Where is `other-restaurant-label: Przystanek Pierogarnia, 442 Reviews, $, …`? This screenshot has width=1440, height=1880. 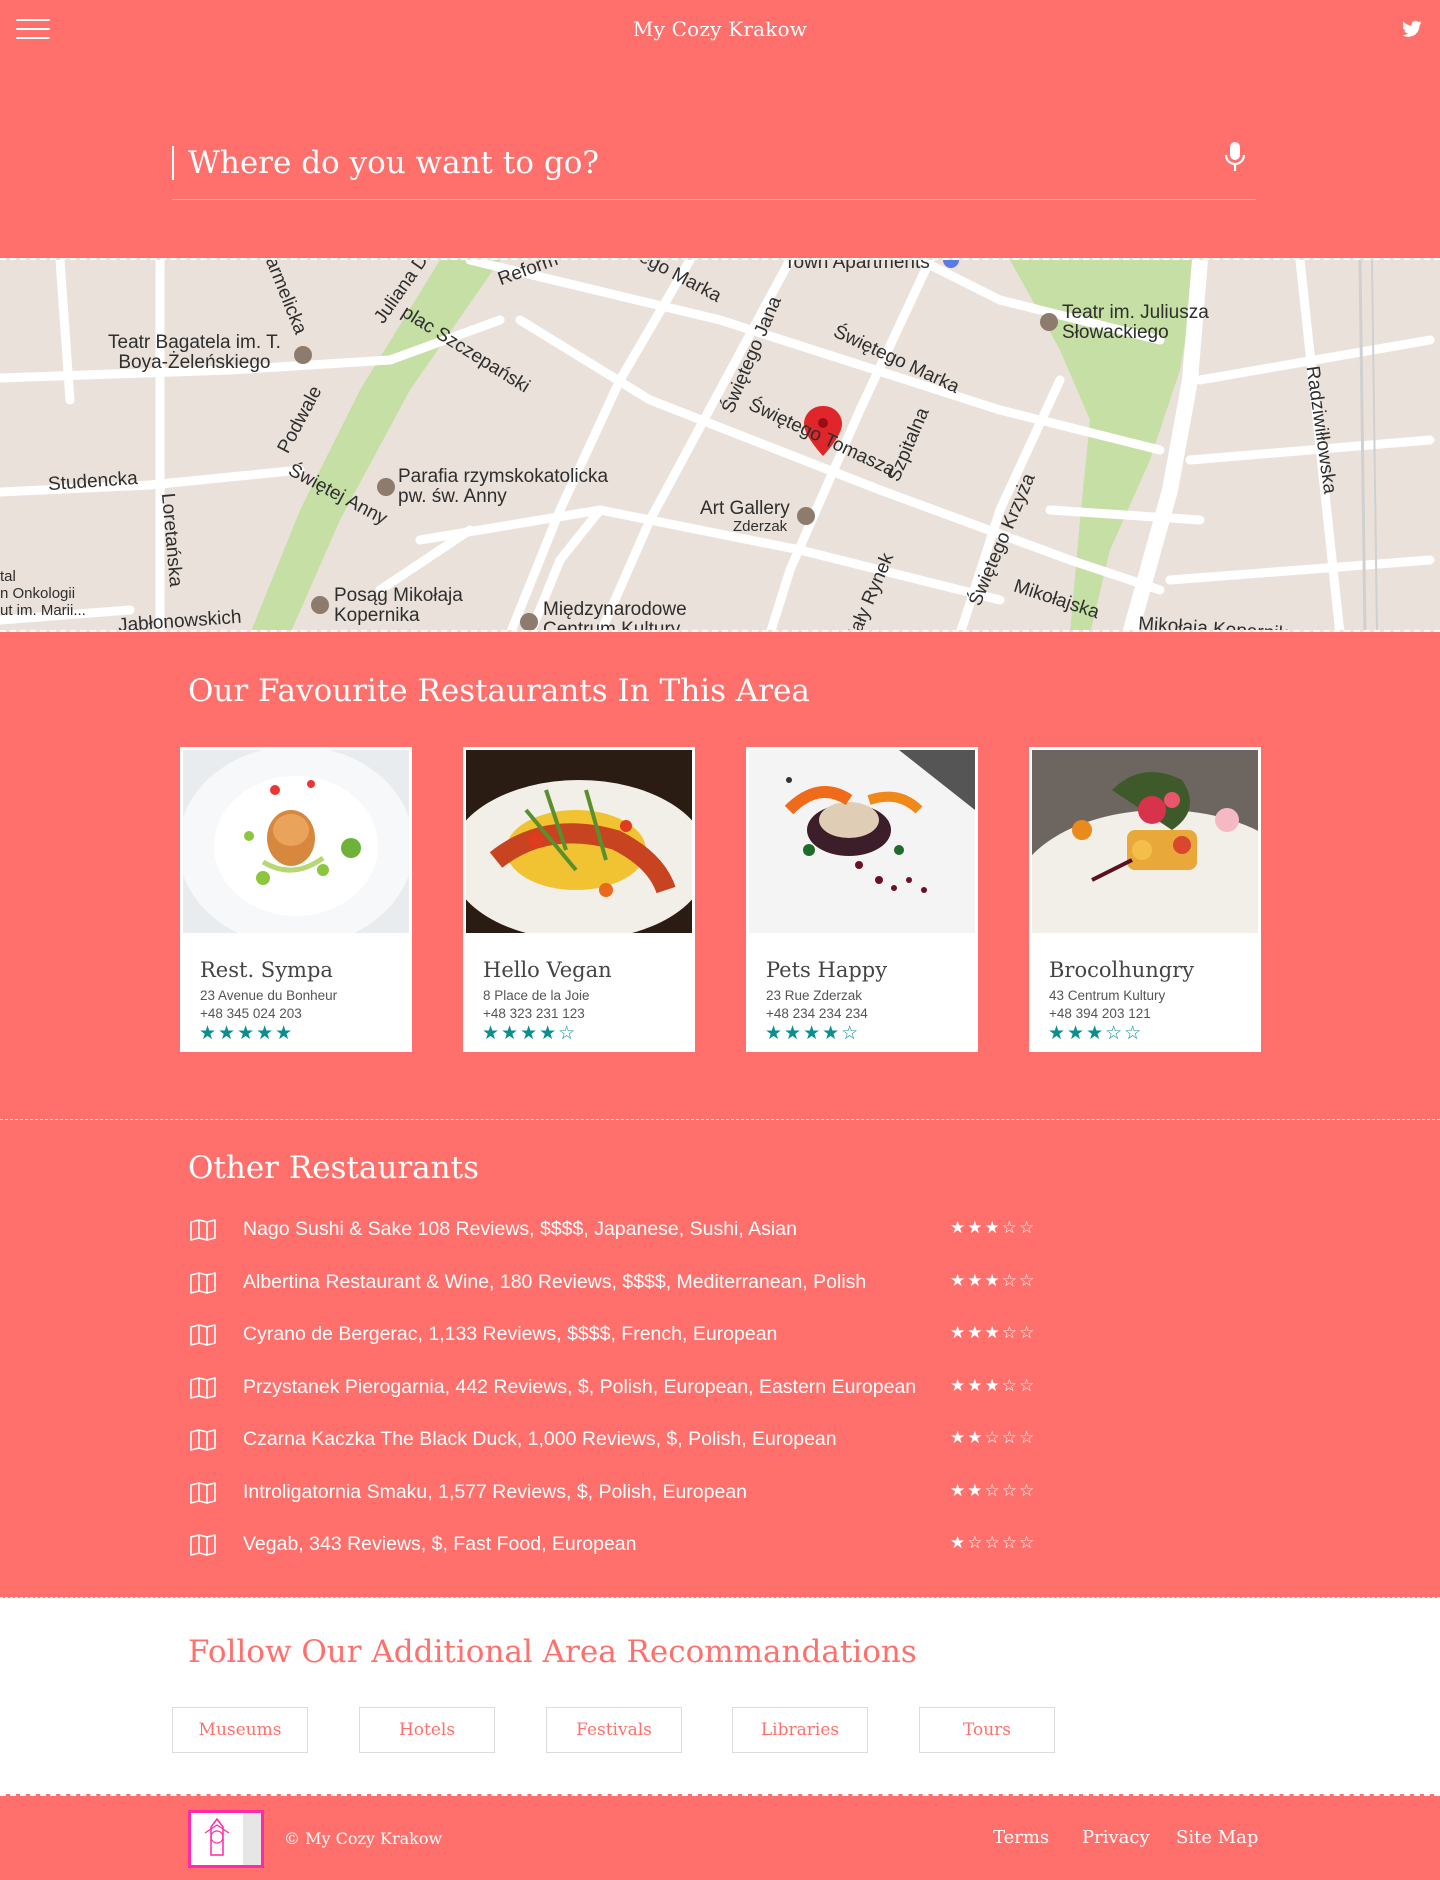
other-restaurant-label: Przystanek Pierogarnia, 442 Reviews, $, … is located at coordinates (580, 1387).